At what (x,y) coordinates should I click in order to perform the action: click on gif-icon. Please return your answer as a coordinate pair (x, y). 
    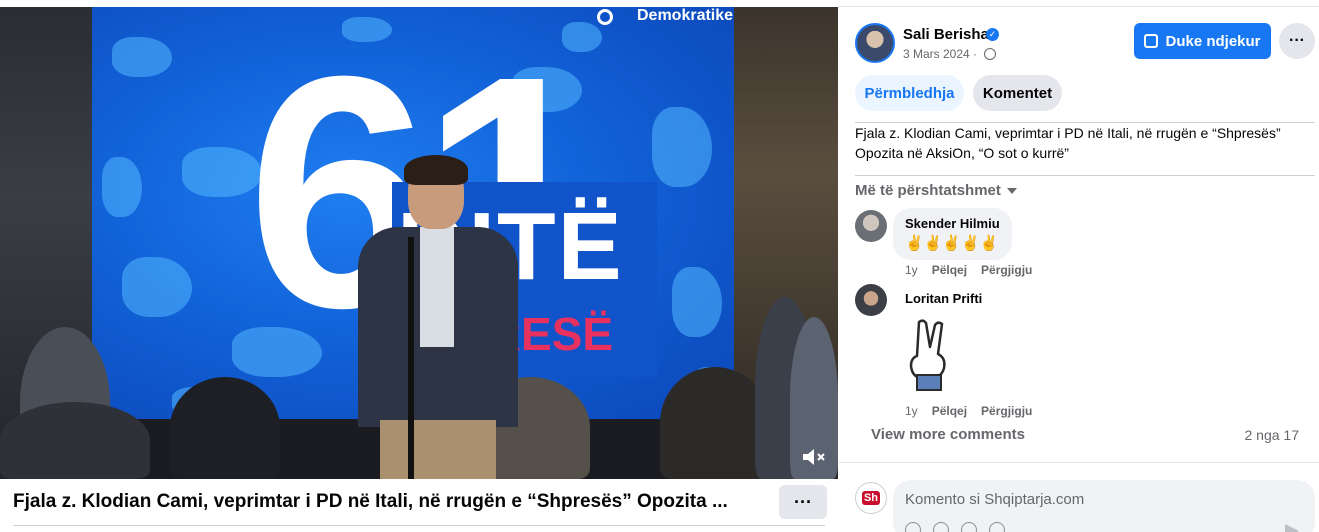
    Looking at the image, I should click on (997, 527).